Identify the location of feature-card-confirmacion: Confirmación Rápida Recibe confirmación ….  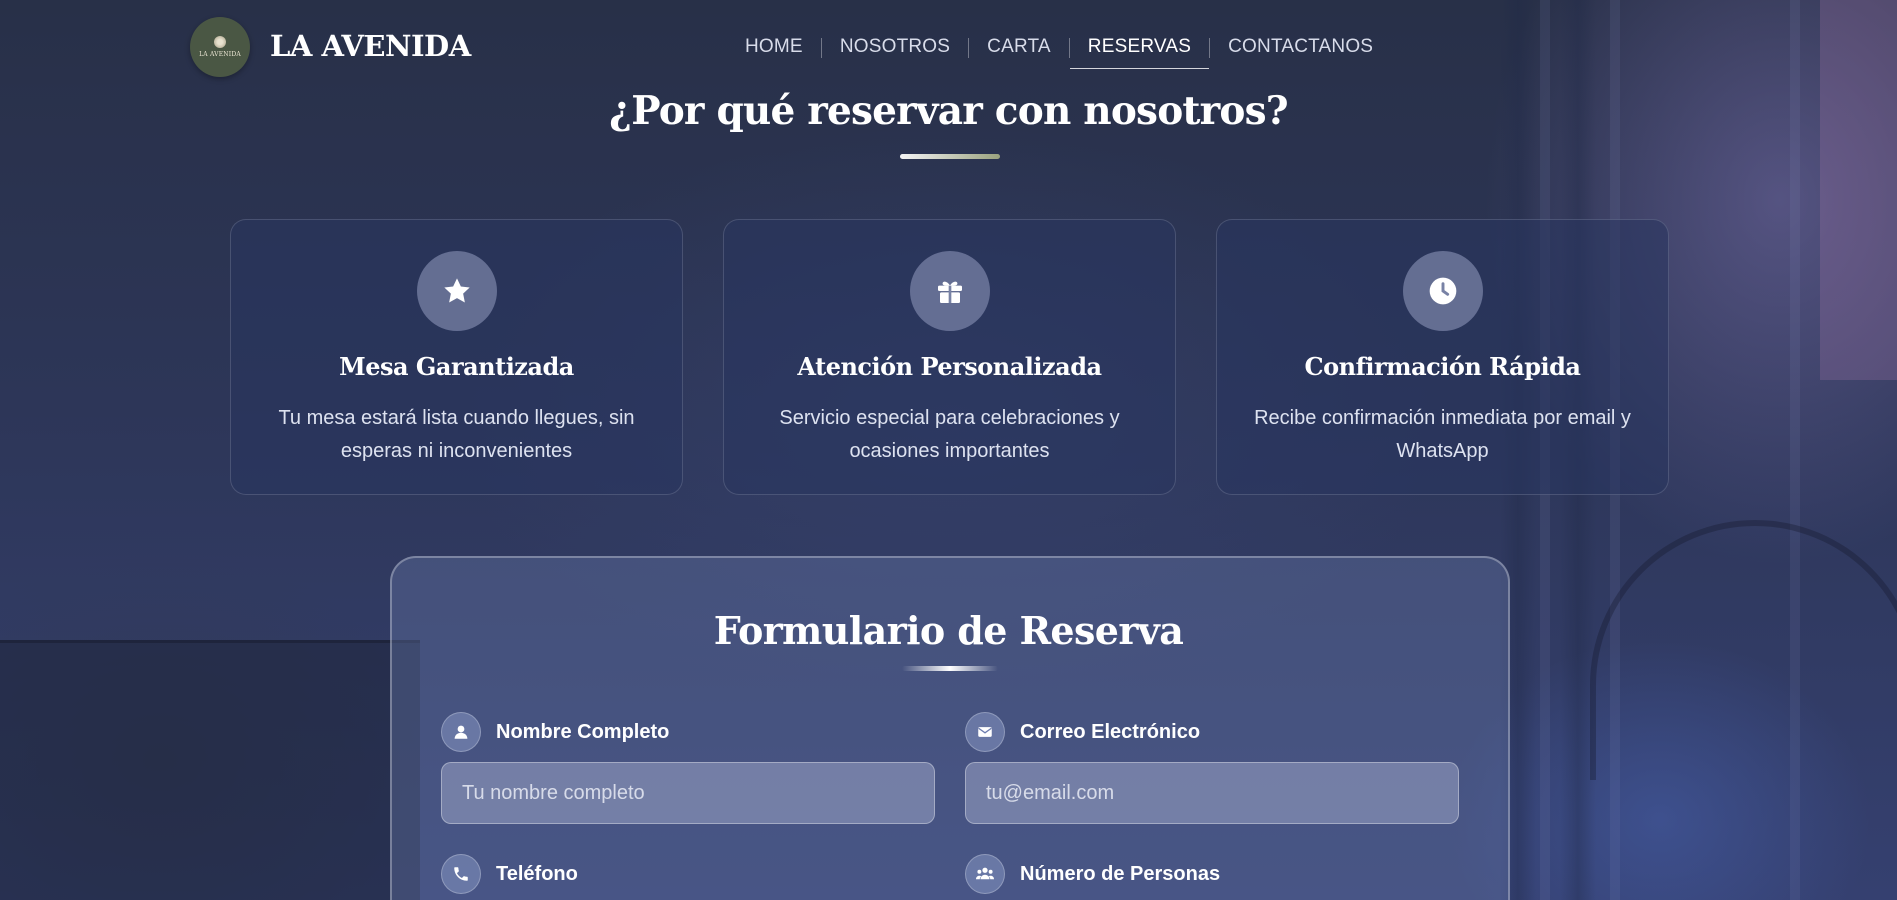
(1442, 357).